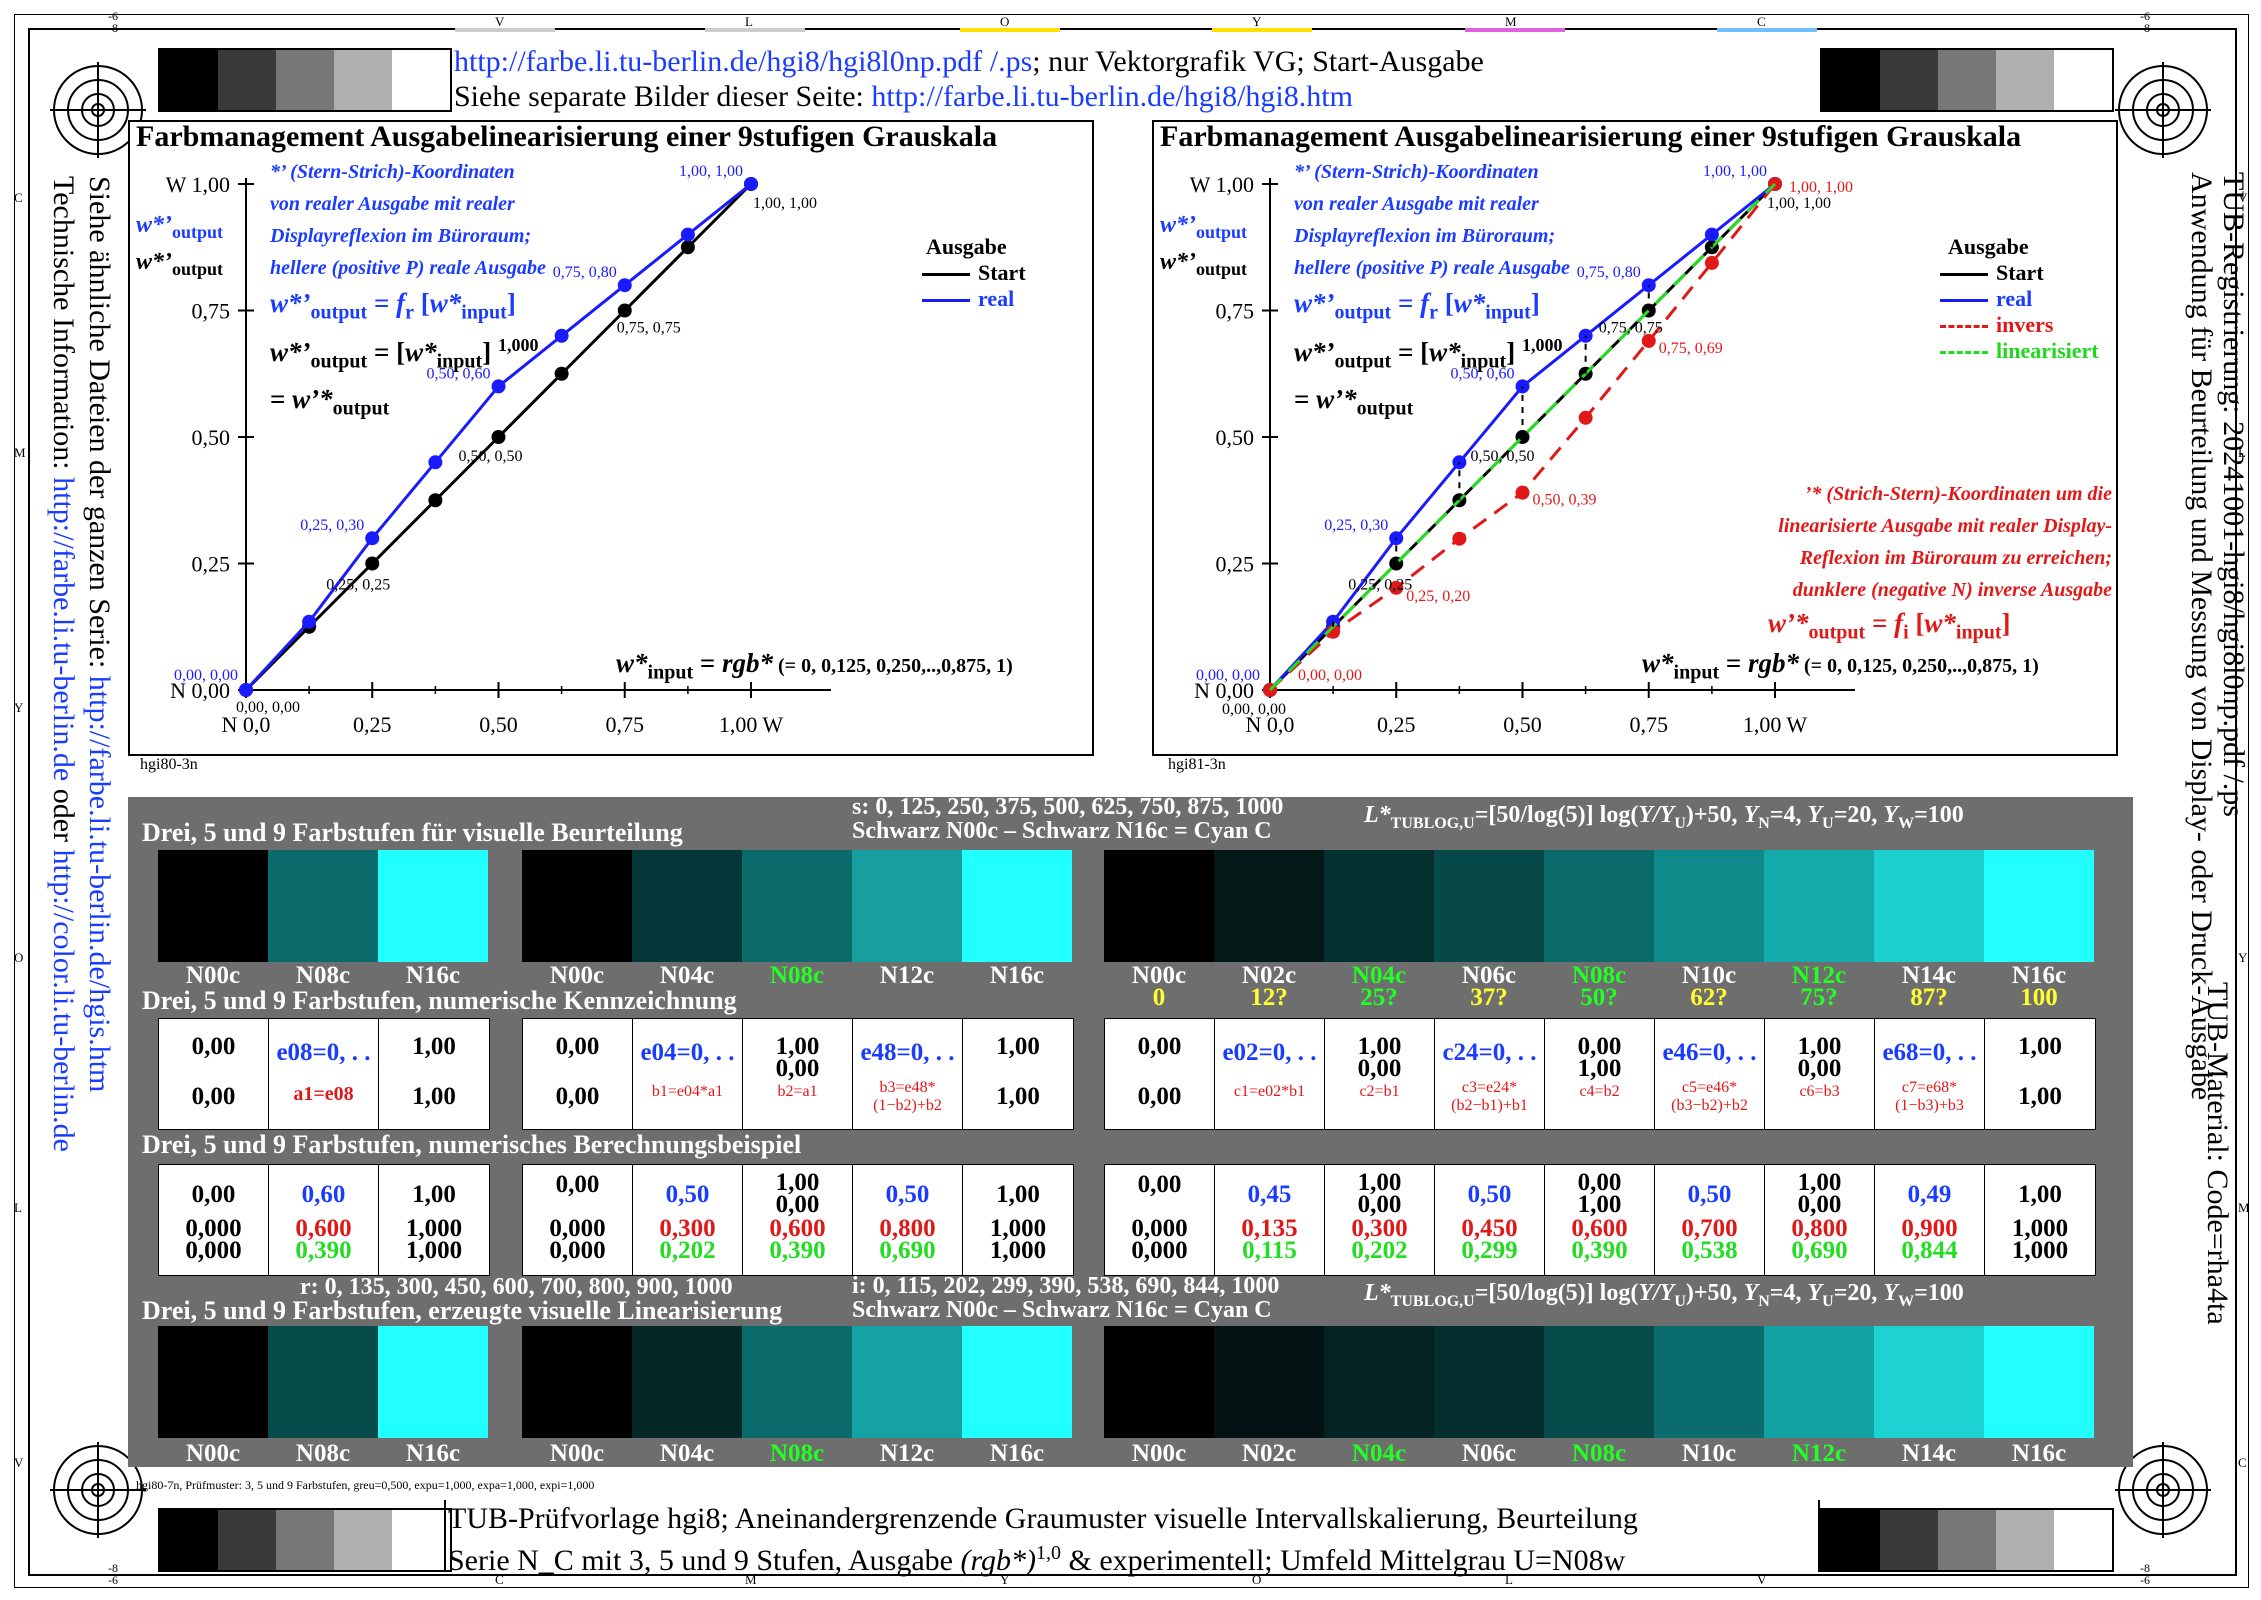 This screenshot has width=2261, height=1600. I want to click on code-bottom: 0,00, so click(1159, 1096).